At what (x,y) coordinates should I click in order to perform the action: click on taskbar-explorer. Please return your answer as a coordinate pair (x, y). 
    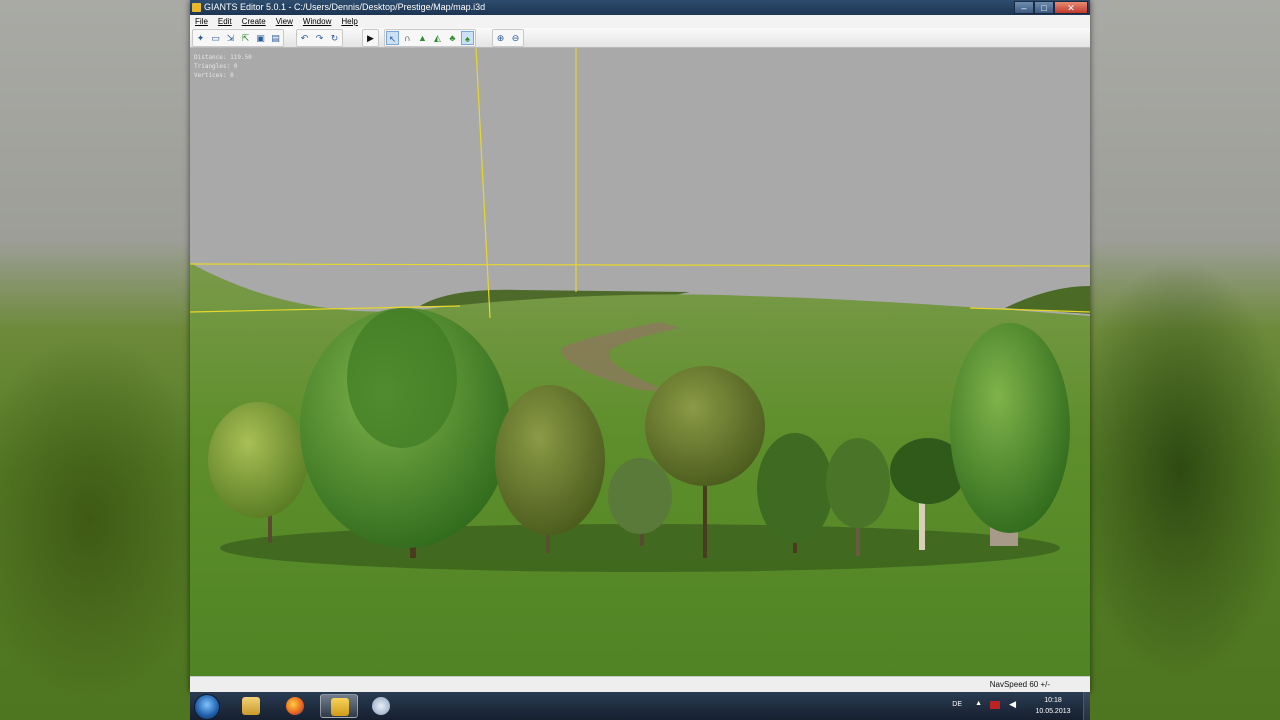
    Looking at the image, I should click on (251, 706).